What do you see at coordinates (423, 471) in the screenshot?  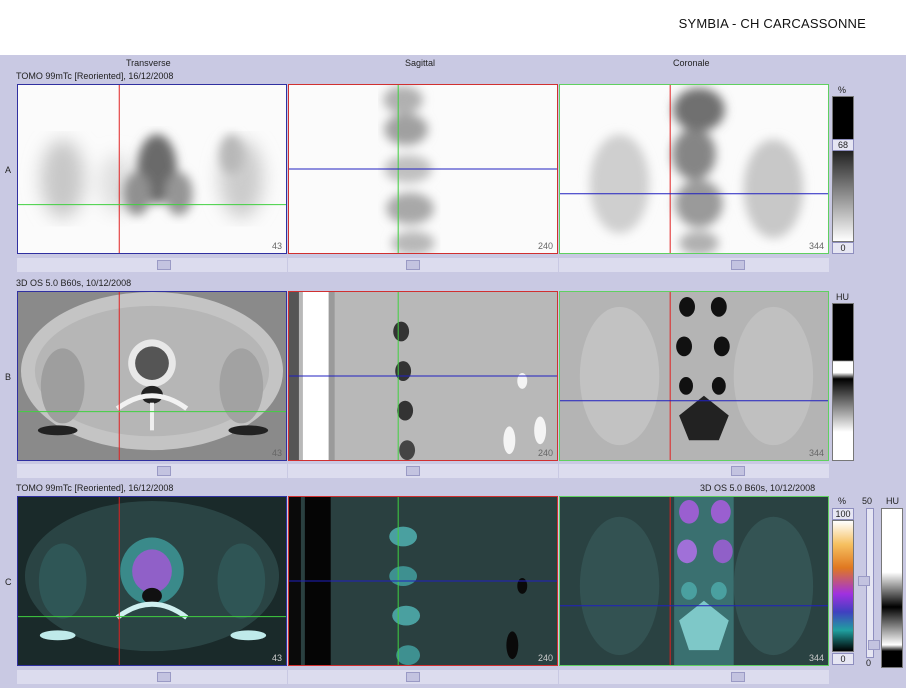 I see `scroll-strip-b-sagittal` at bounding box center [423, 471].